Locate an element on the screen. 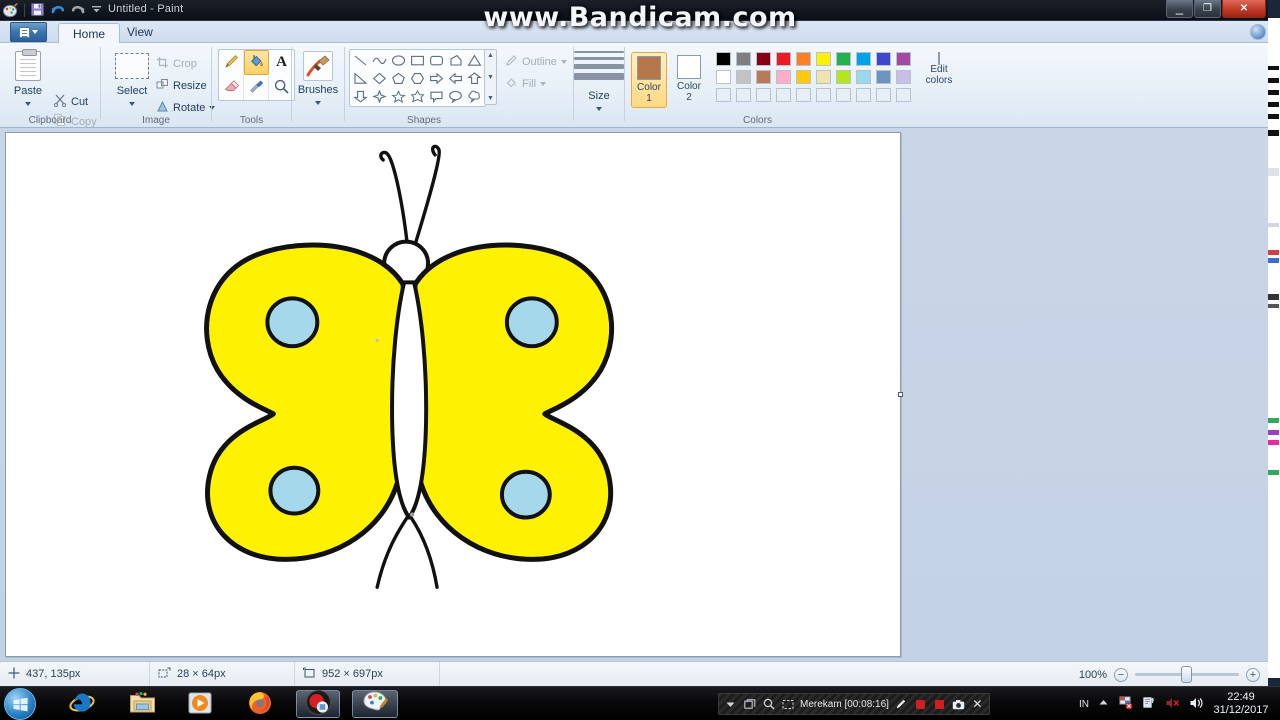 The width and height of the screenshot is (1280, 720). crop-button: Crop is located at coordinates (176, 63).